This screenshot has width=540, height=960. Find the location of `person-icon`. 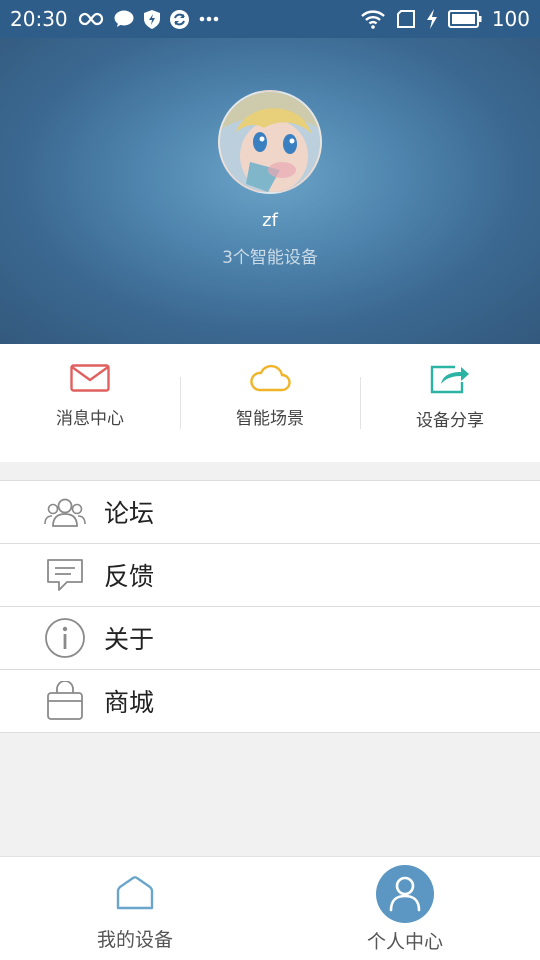

person-icon is located at coordinates (405, 894).